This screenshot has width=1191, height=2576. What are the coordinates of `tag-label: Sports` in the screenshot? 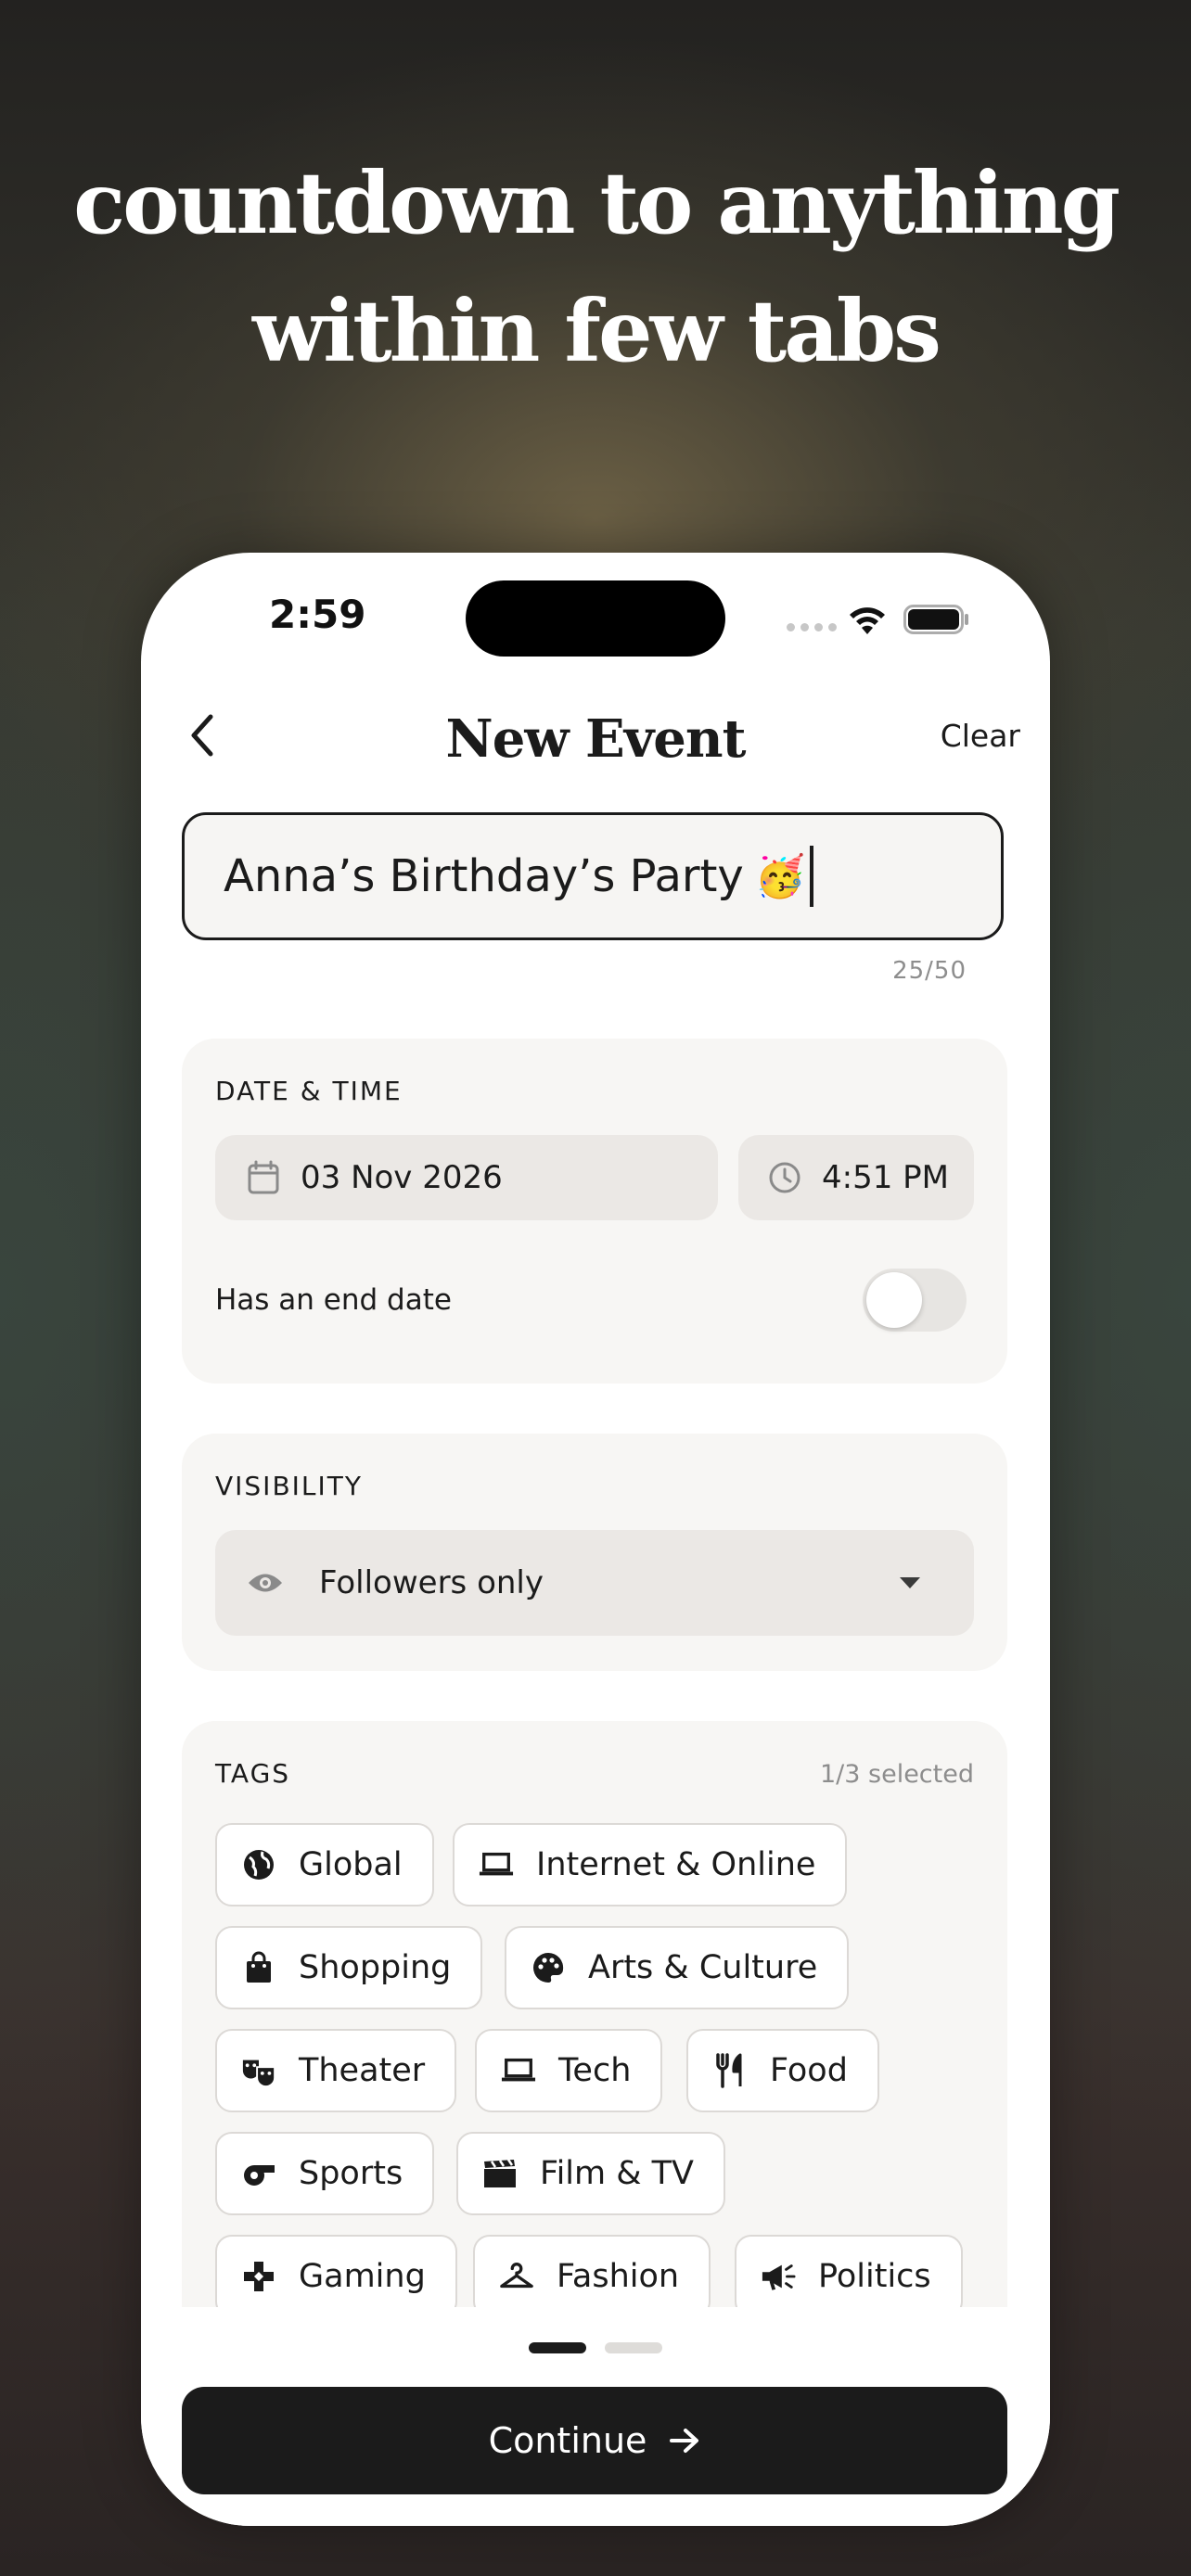 It's located at (351, 2173).